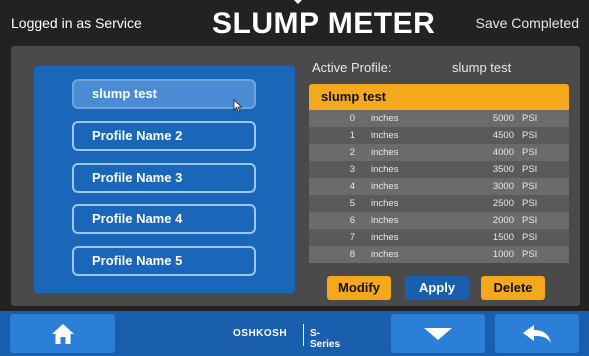 The height and width of the screenshot is (356, 589). What do you see at coordinates (503, 254) in the screenshot?
I see `pressure-value: 1000` at bounding box center [503, 254].